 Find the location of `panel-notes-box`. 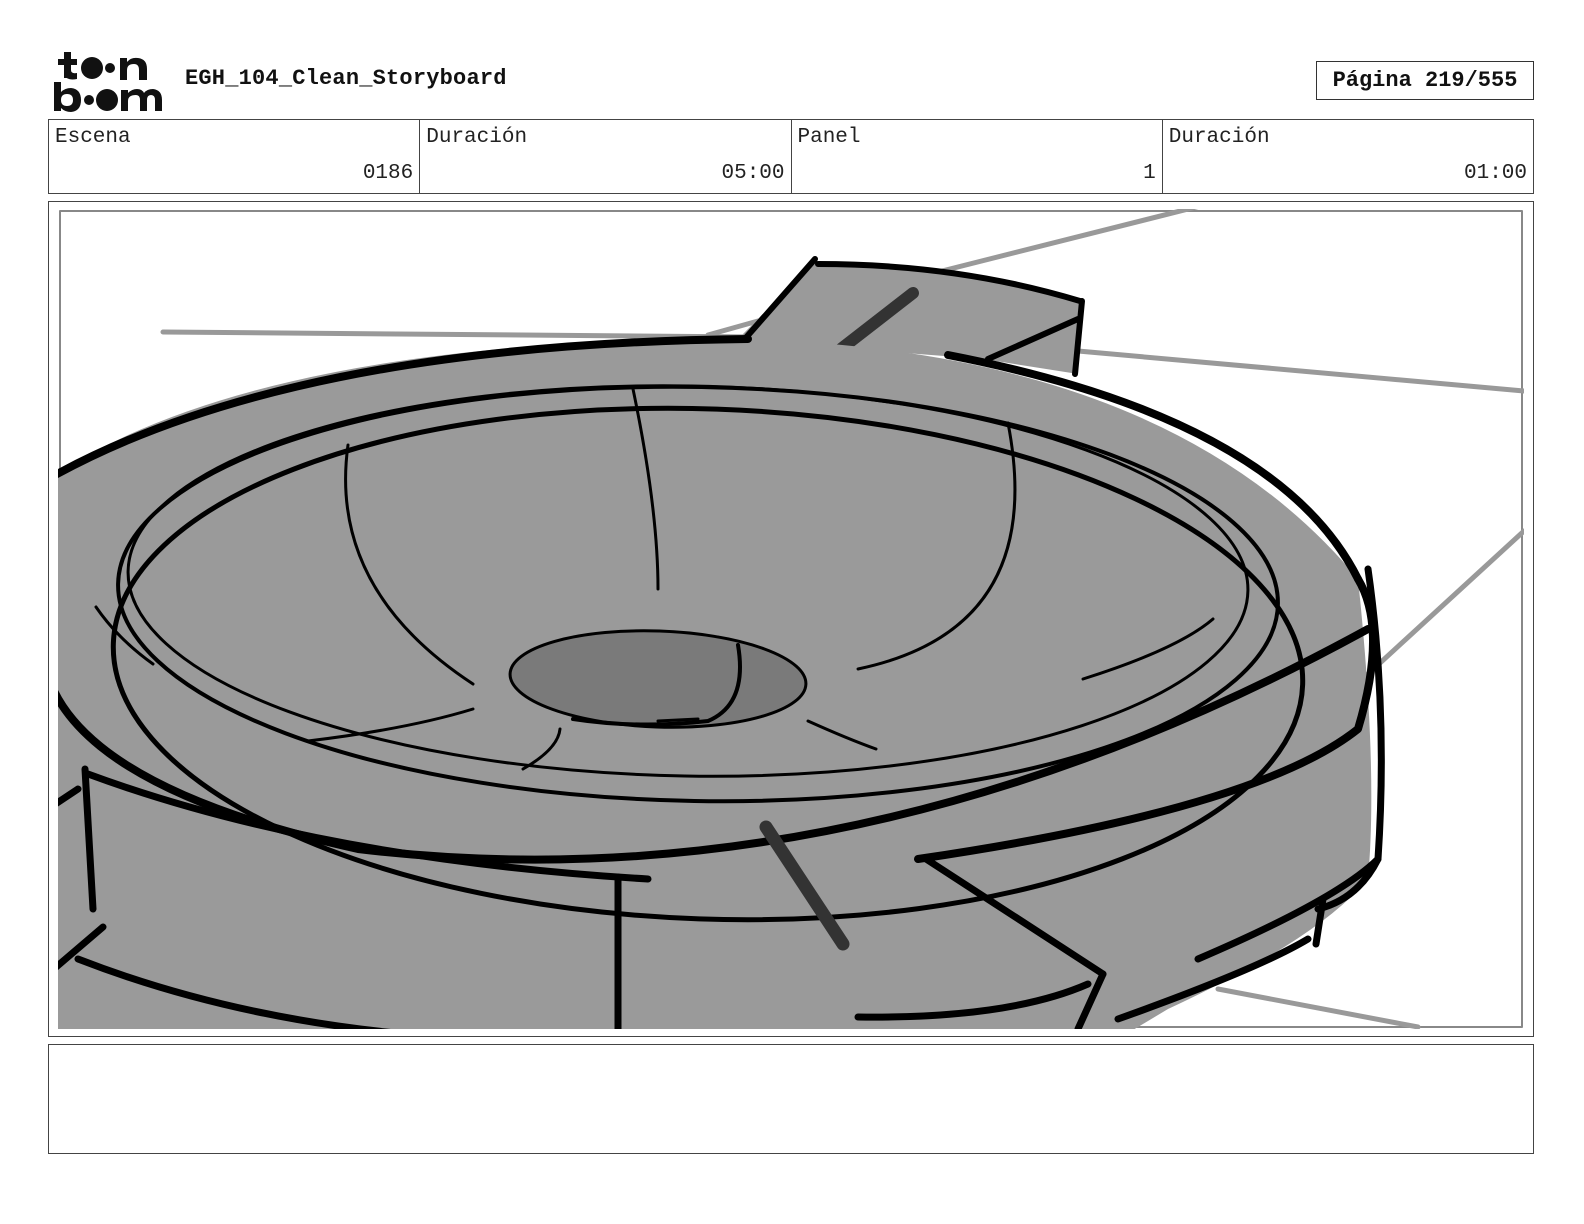

panel-notes-box is located at coordinates (791, 1099).